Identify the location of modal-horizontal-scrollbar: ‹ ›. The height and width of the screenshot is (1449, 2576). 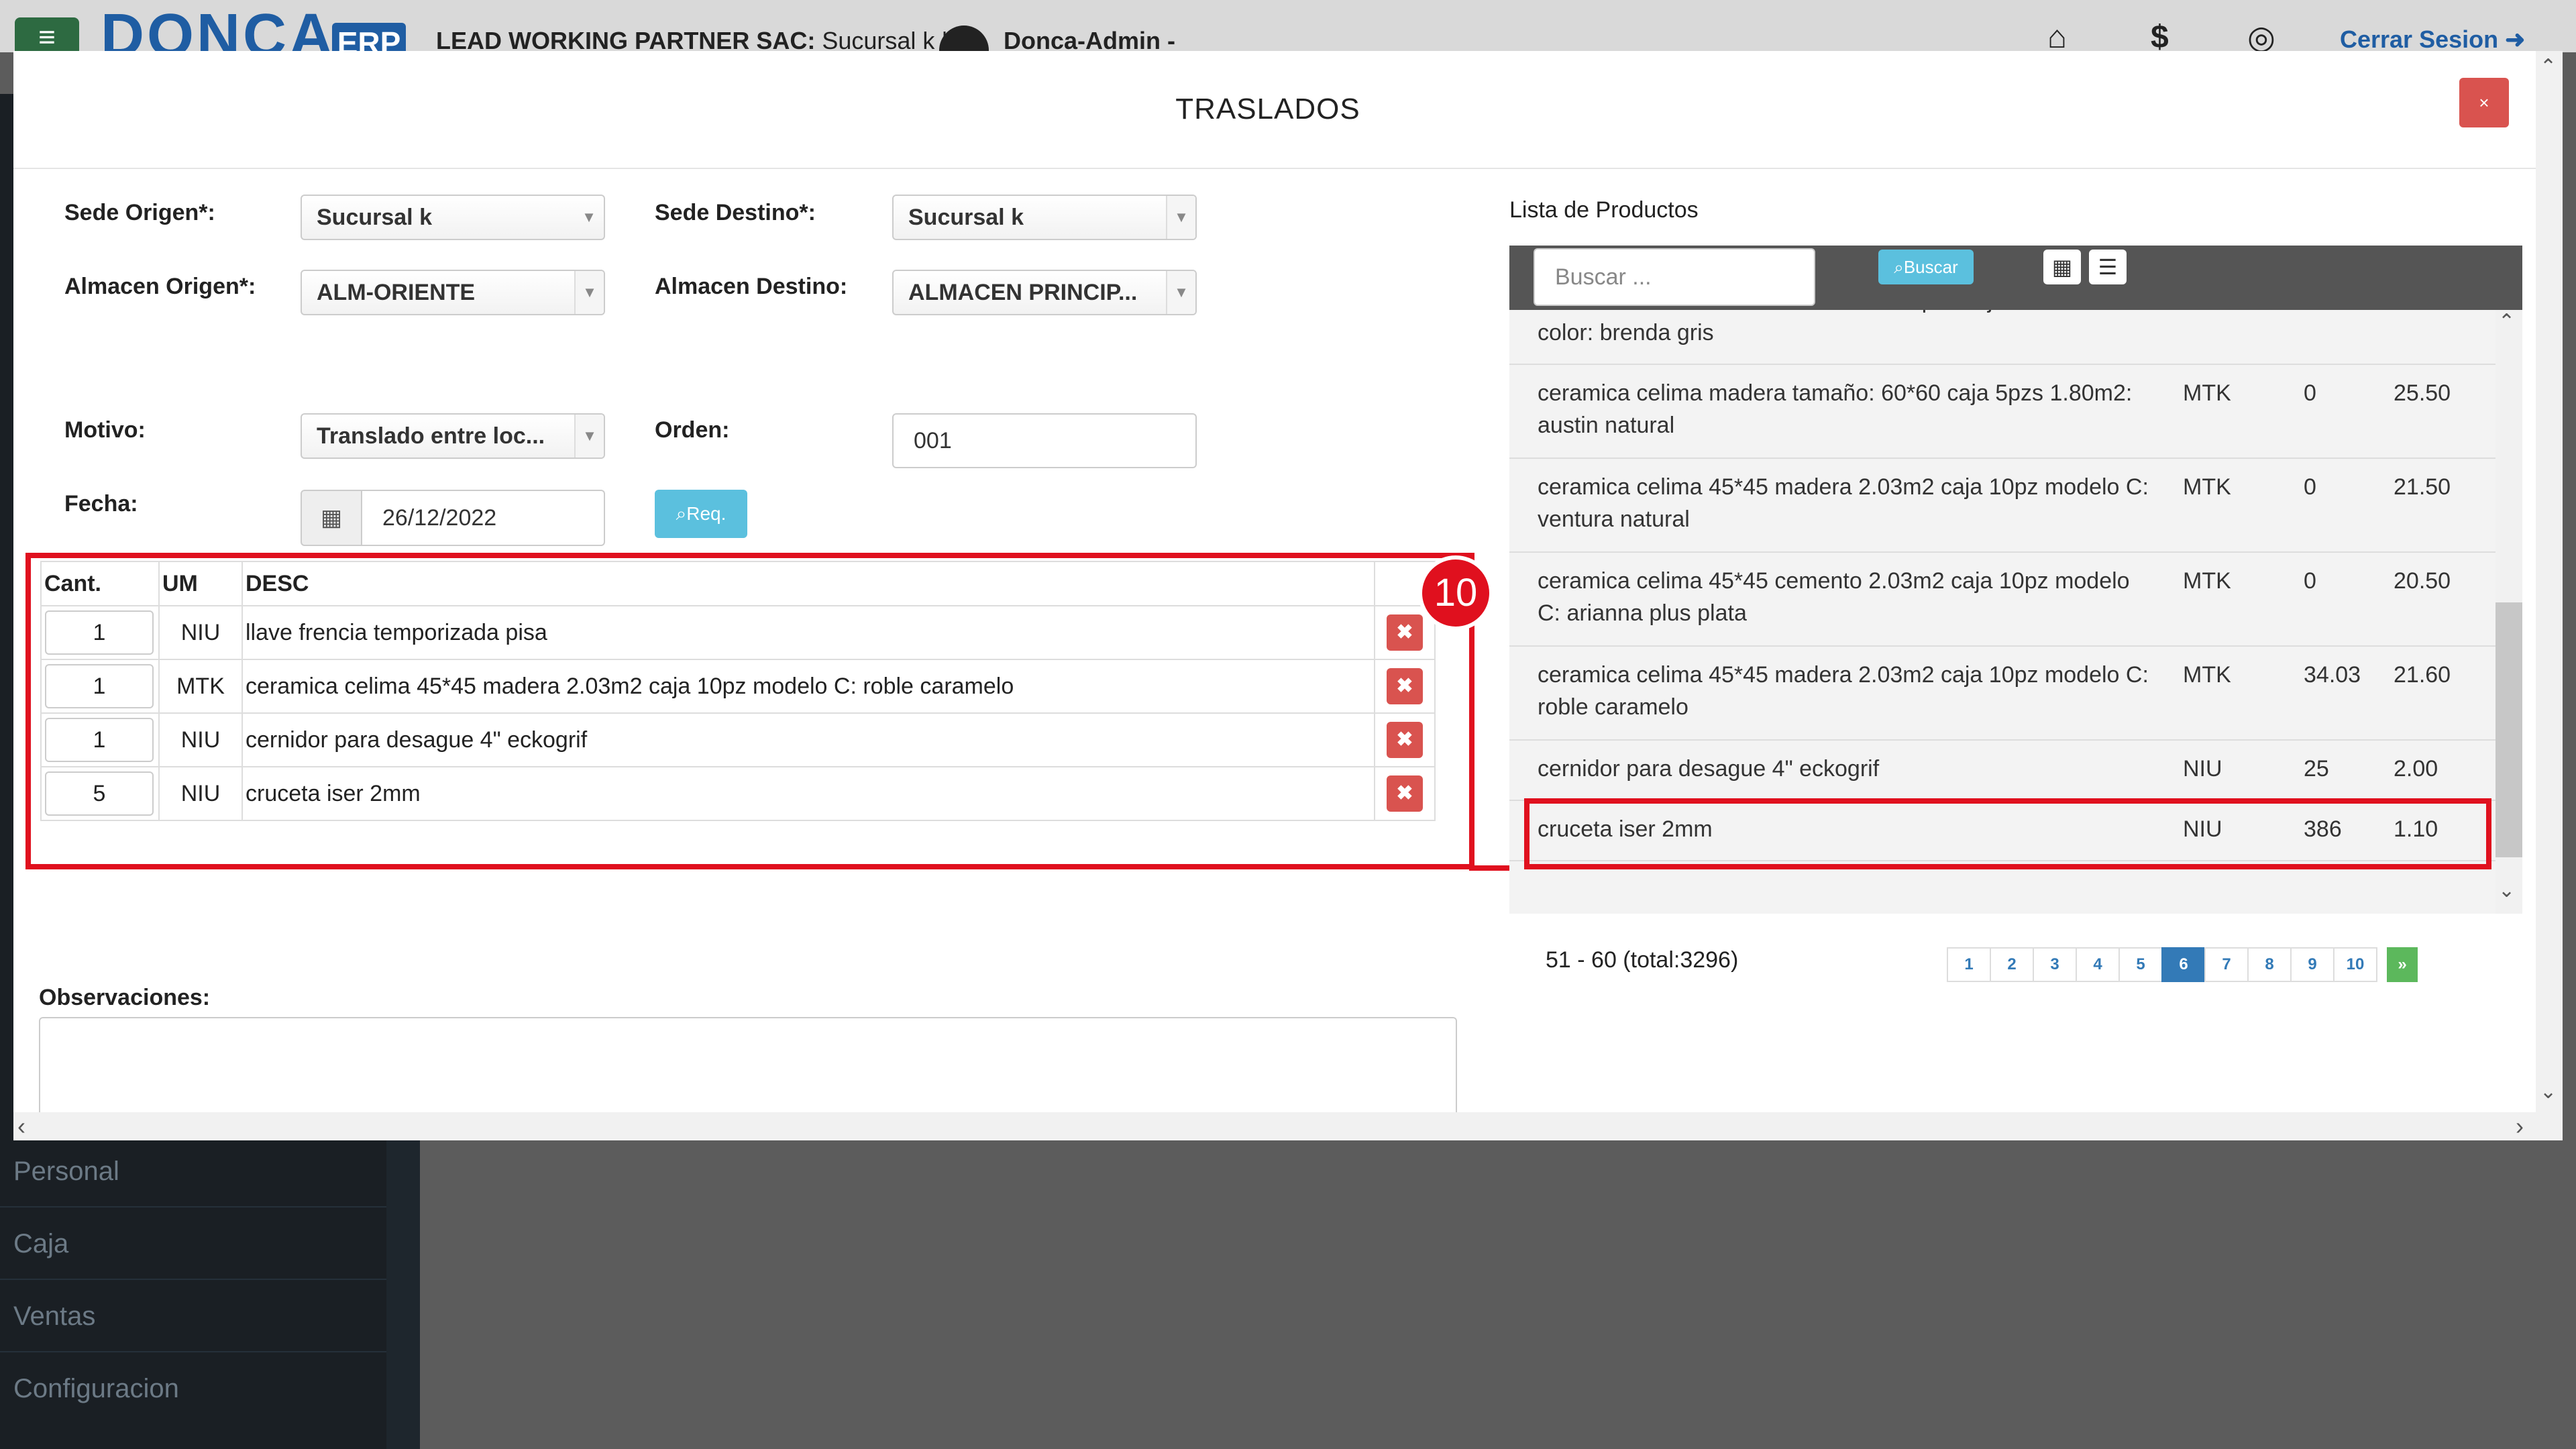
(1274, 1126).